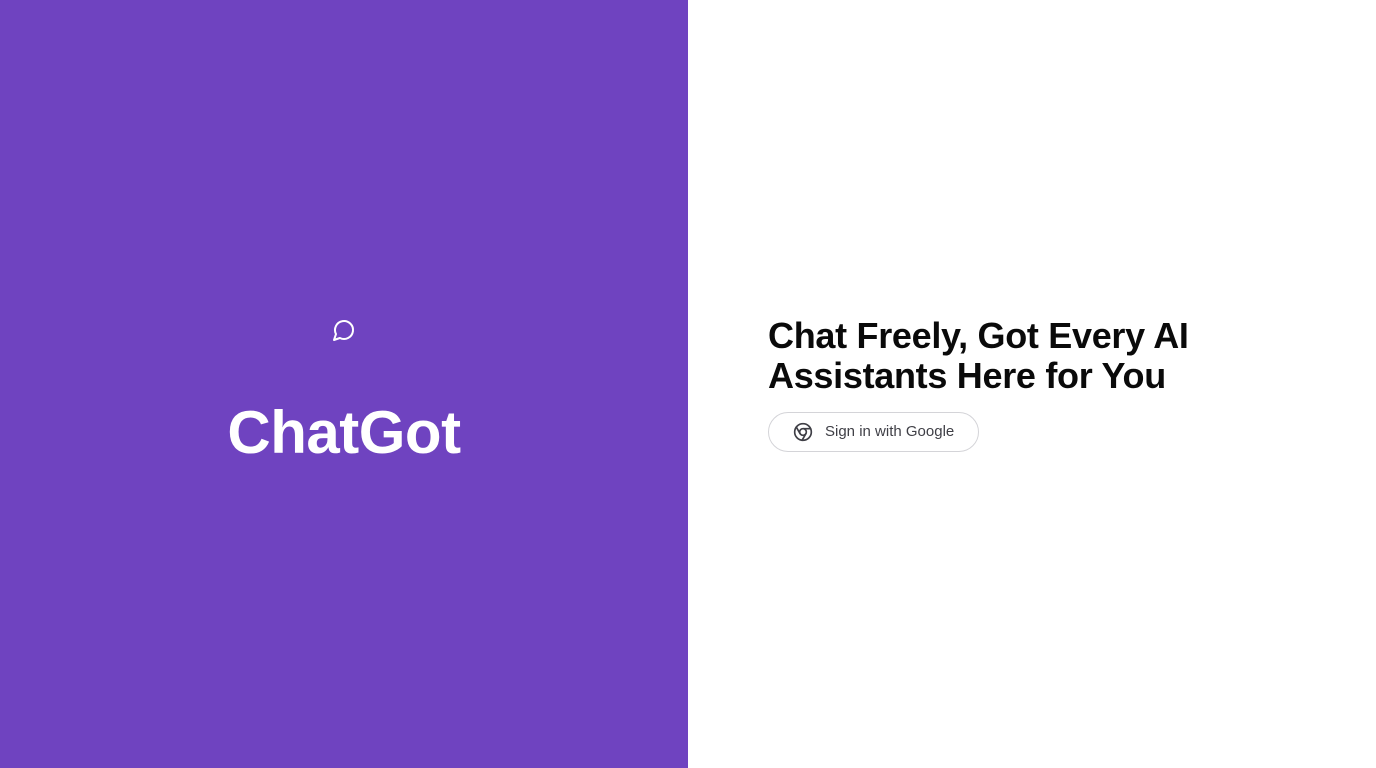 Image resolution: width=1376 pixels, height=768 pixels. I want to click on brand-name: ChatGot, so click(344, 432).